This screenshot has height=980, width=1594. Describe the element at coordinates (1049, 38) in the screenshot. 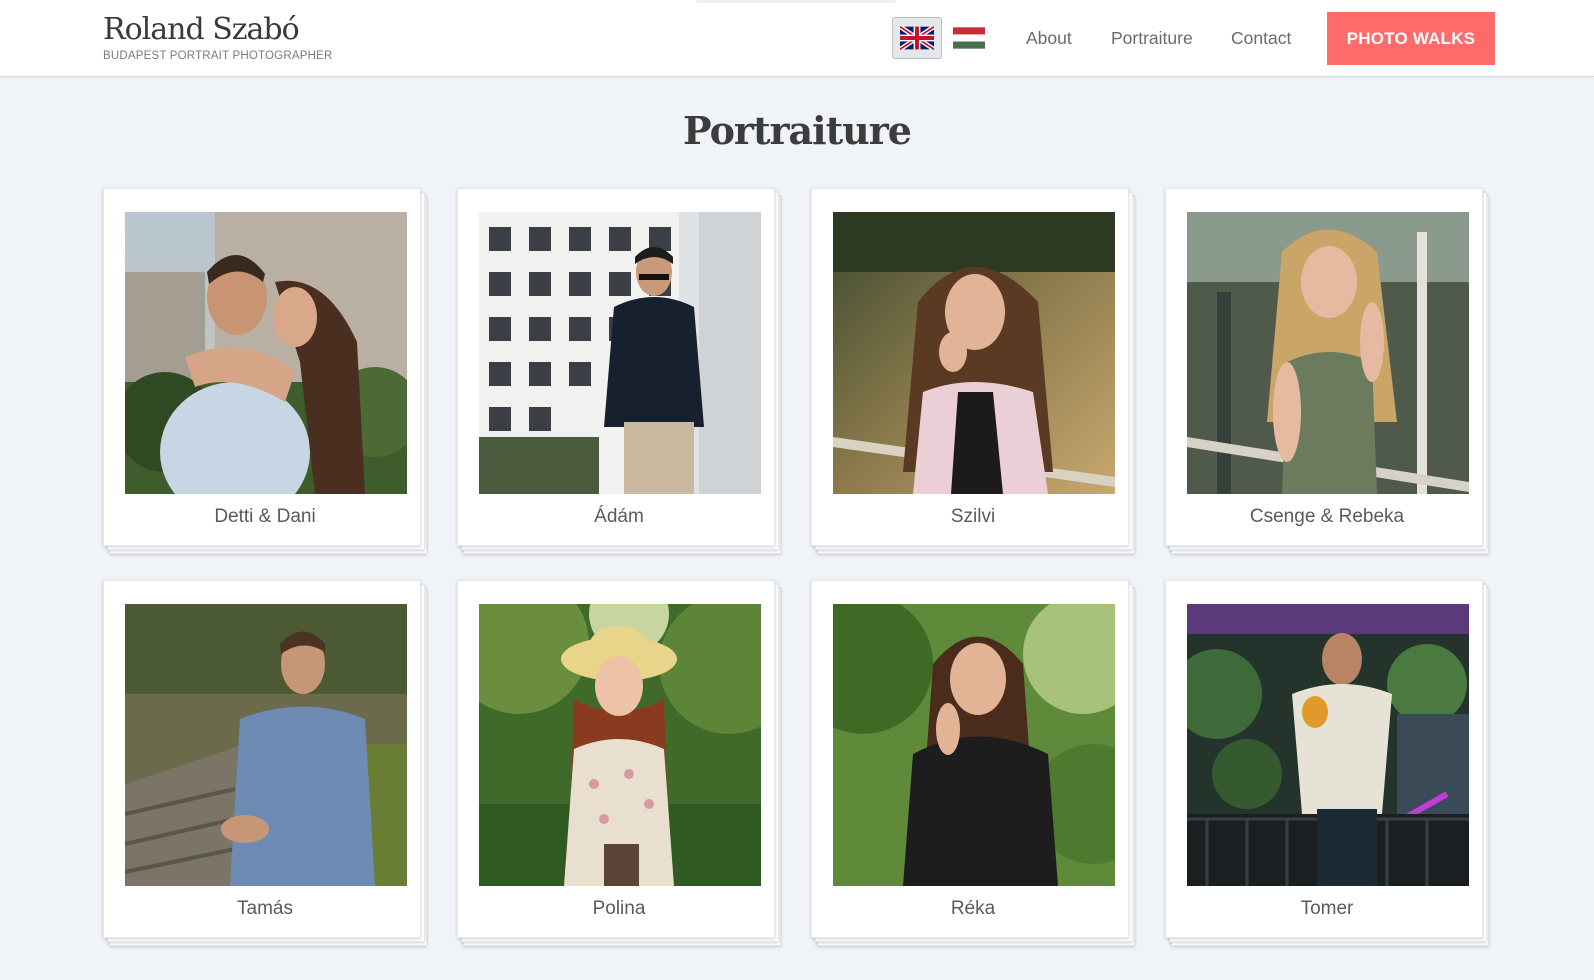

I see `nav-about-link: About` at that location.